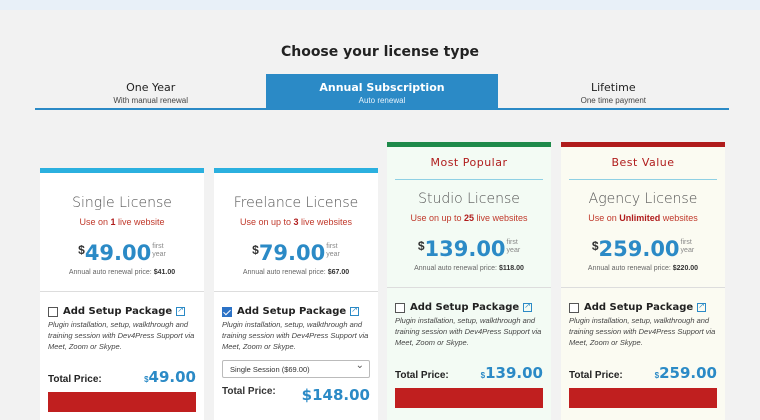 Image resolution: width=760 pixels, height=420 pixels. Describe the element at coordinates (140, 222) in the screenshot. I see `usage-suffix: live website` at that location.